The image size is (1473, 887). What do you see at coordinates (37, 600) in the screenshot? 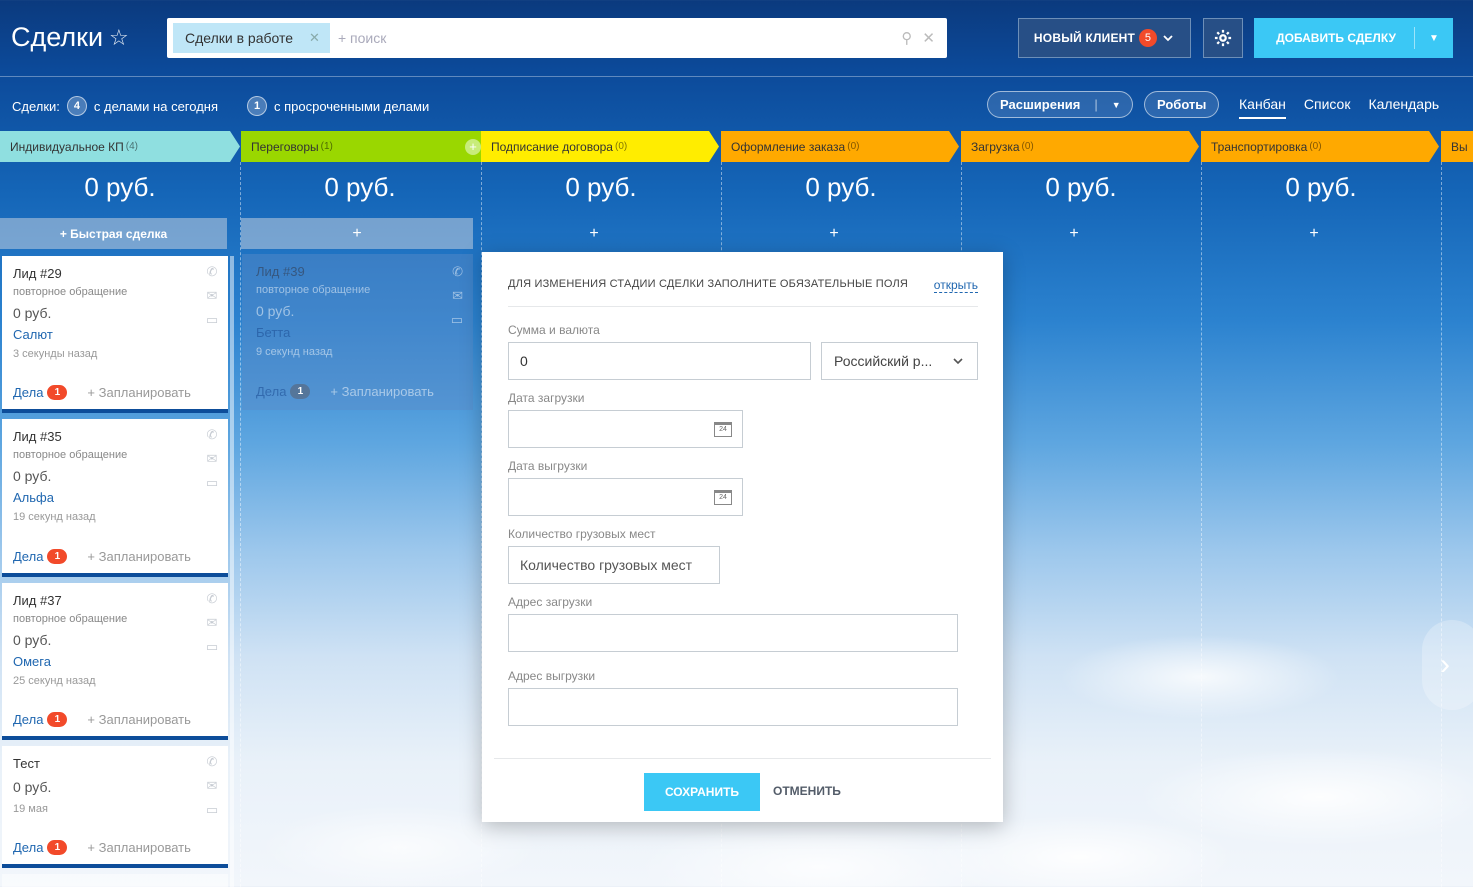
I see `deal-name: Лид #37` at bounding box center [37, 600].